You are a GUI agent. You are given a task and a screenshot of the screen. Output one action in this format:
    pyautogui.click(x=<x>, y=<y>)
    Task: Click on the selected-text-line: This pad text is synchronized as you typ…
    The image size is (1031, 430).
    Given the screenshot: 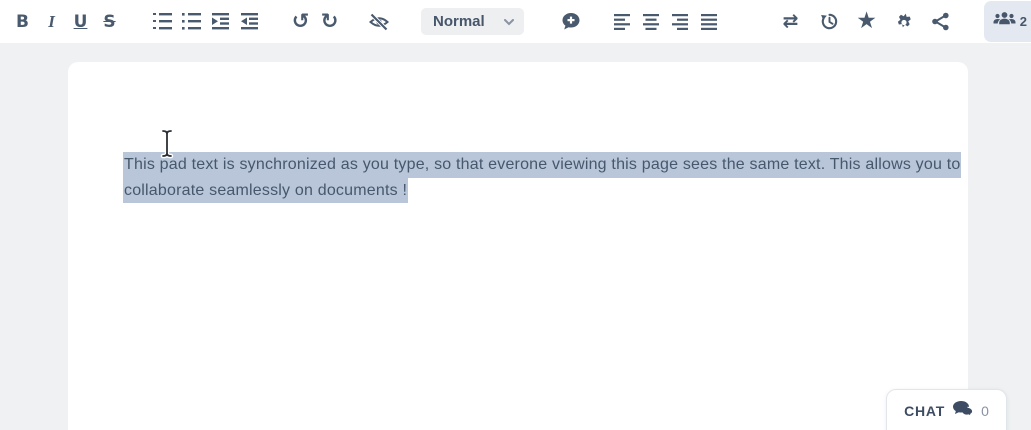 What is the action you would take?
    pyautogui.click(x=542, y=165)
    